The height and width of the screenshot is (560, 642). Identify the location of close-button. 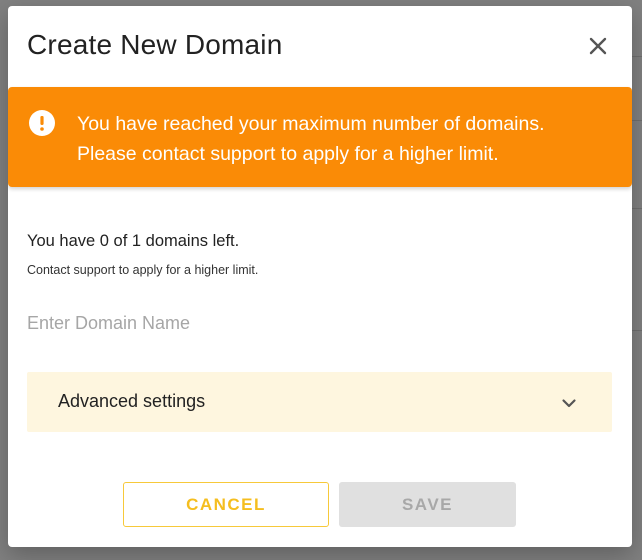
(598, 46).